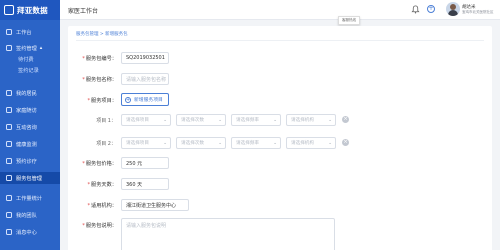 The height and width of the screenshot is (250, 500). I want to click on project-2-label: 项目 2：, so click(106, 144).